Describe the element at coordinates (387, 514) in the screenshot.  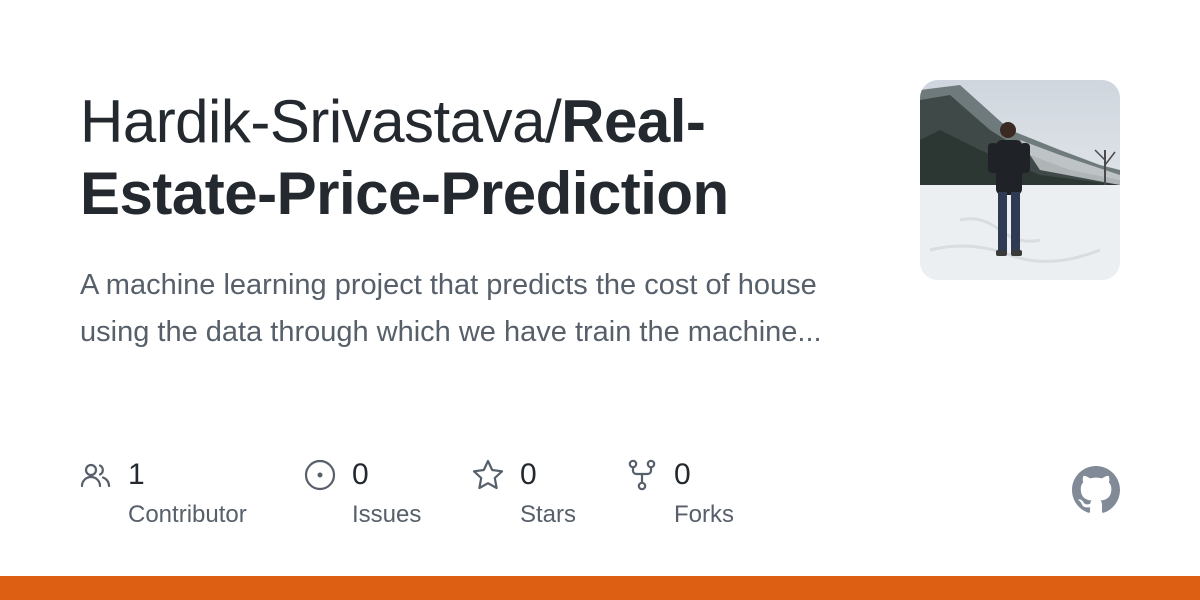
I see `issues-label: Issues` at that location.